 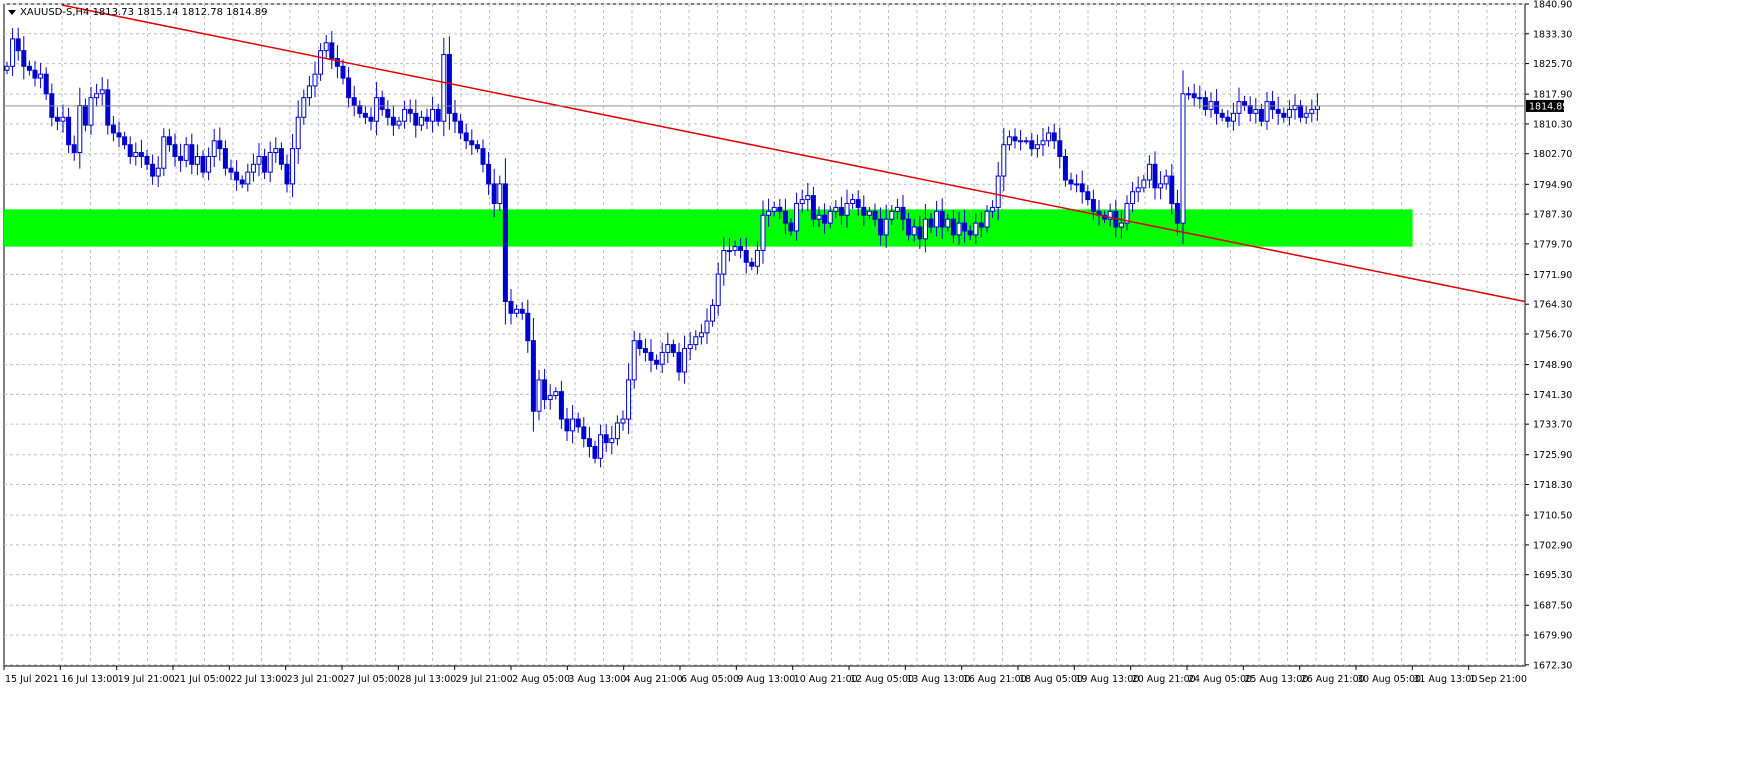 What do you see at coordinates (202, 679) in the screenshot?
I see `time-label: 21 Jul 05:00` at bounding box center [202, 679].